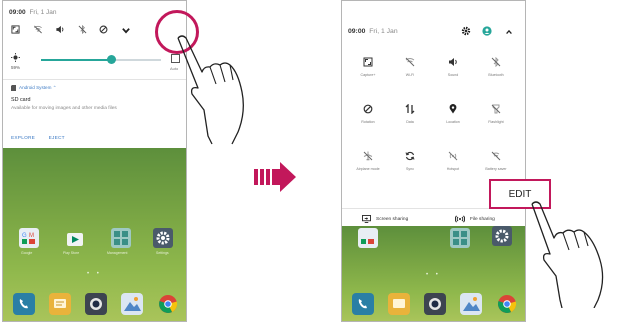 This screenshot has height=324, width=625. I want to click on management-folder-label: Management, so click(117, 253).